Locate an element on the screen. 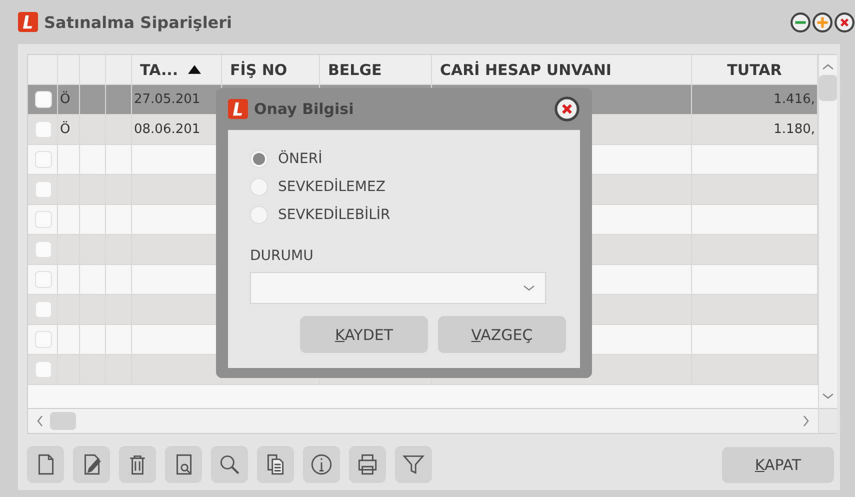  radio-label: SEVKEDİLEBİLİR is located at coordinates (334, 215).